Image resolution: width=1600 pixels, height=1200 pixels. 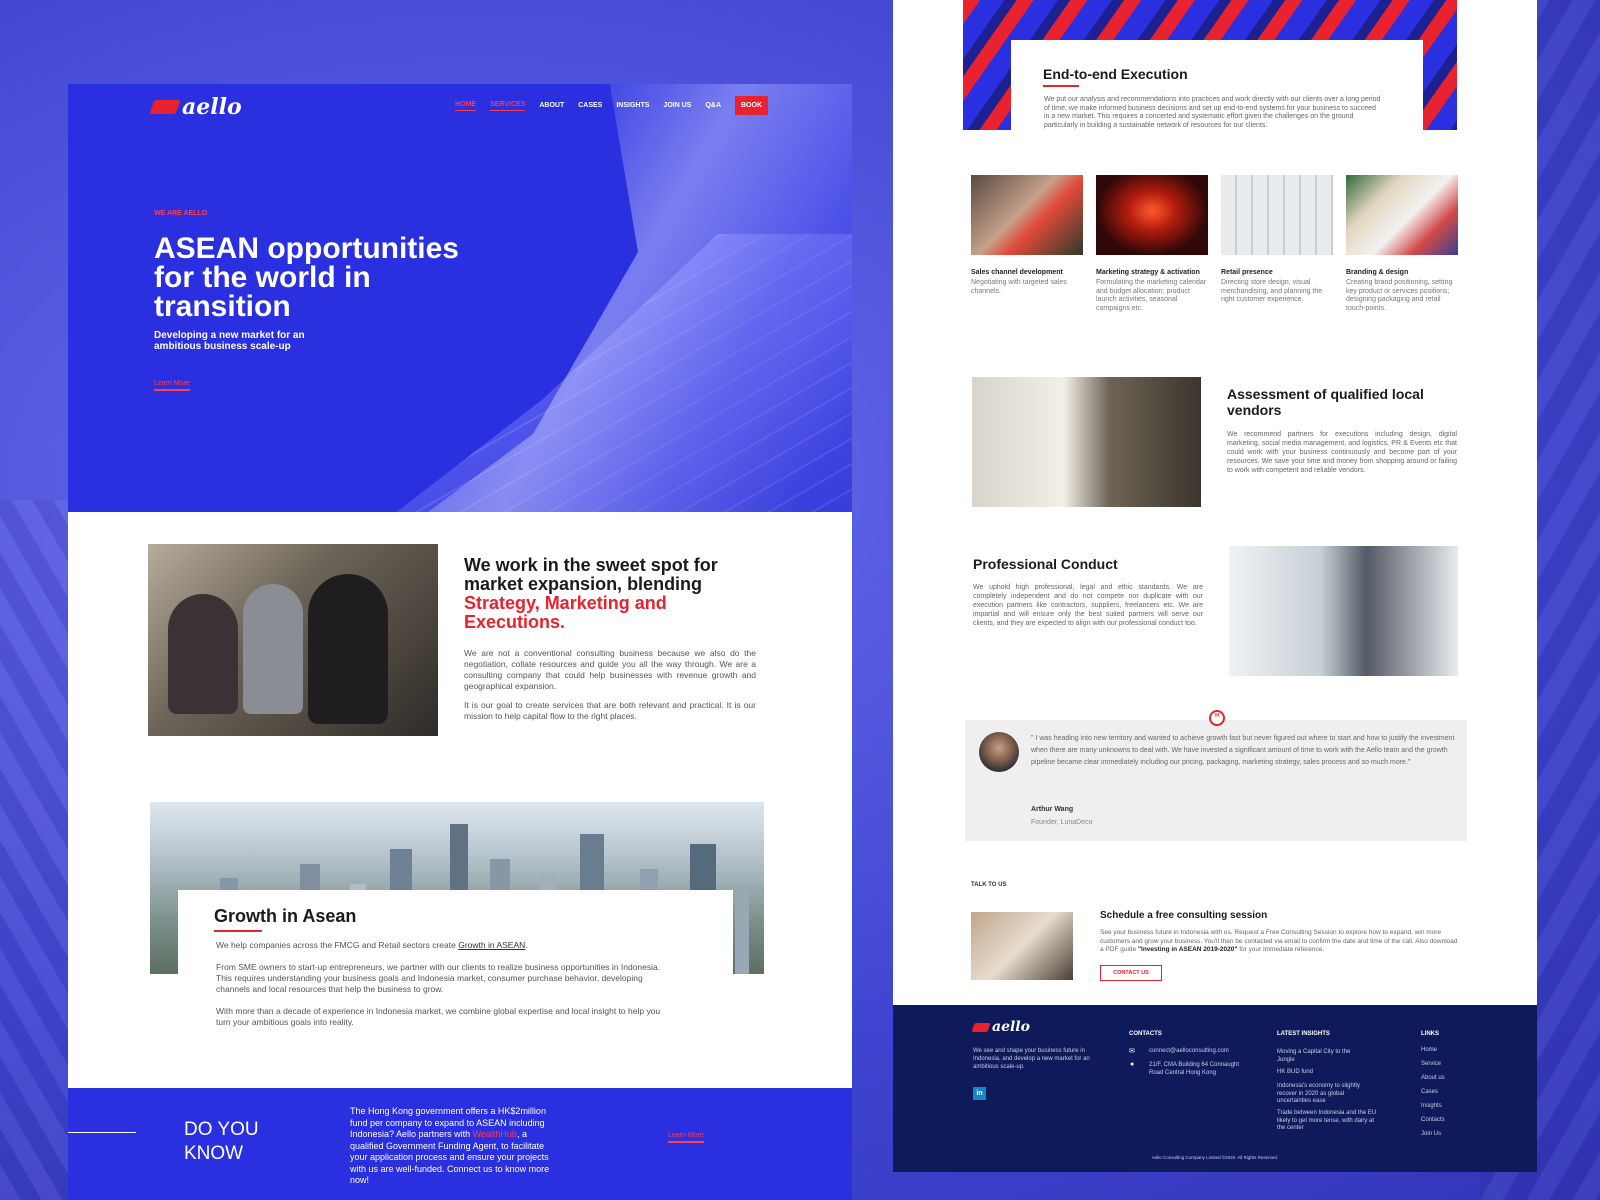 What do you see at coordinates (1325, 402) in the screenshot?
I see `vendors-title: Assessment of qualified local vendors` at bounding box center [1325, 402].